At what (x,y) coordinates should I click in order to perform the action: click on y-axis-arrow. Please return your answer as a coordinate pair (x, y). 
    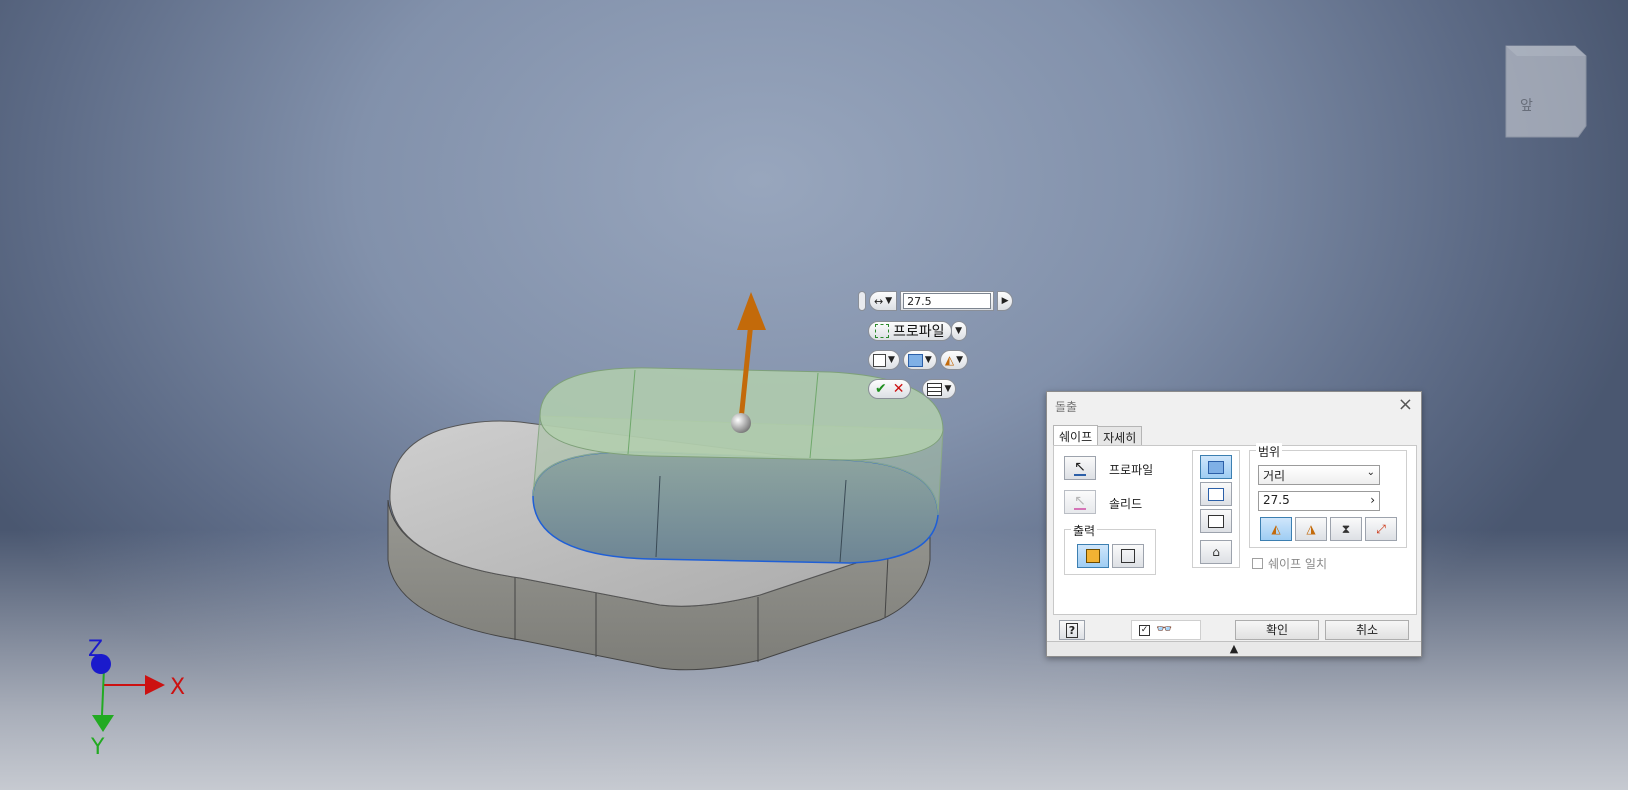
    Looking at the image, I should click on (103, 723).